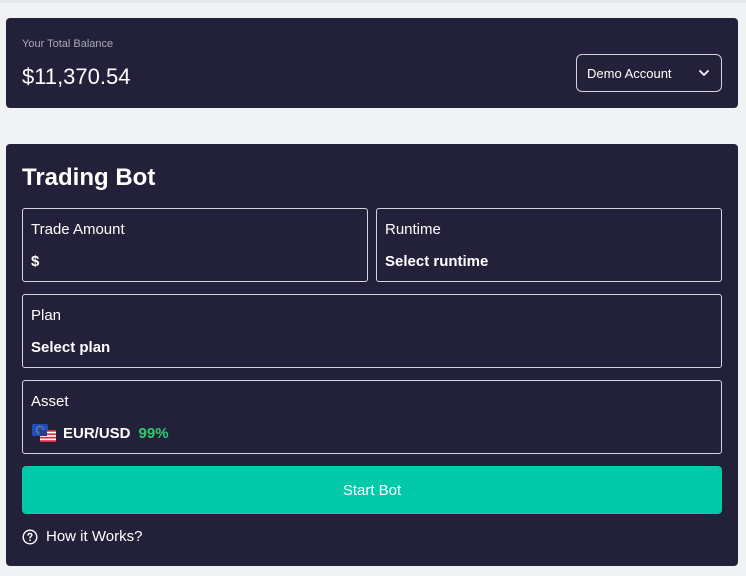 The image size is (746, 576). I want to click on top-divider, so click(373, 1).